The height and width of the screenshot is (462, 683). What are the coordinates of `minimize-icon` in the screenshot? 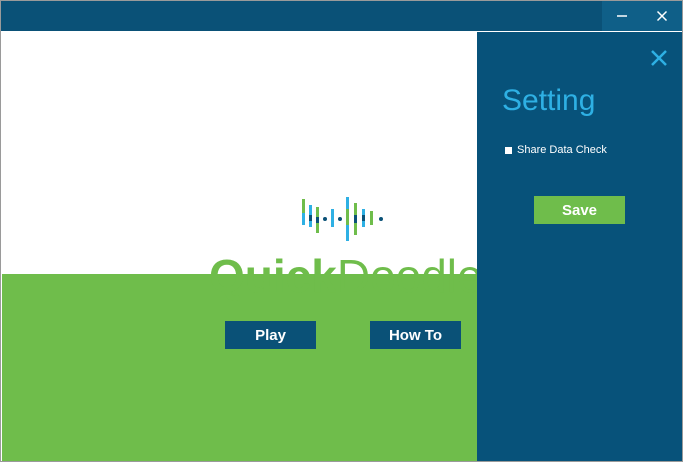 It's located at (622, 16).